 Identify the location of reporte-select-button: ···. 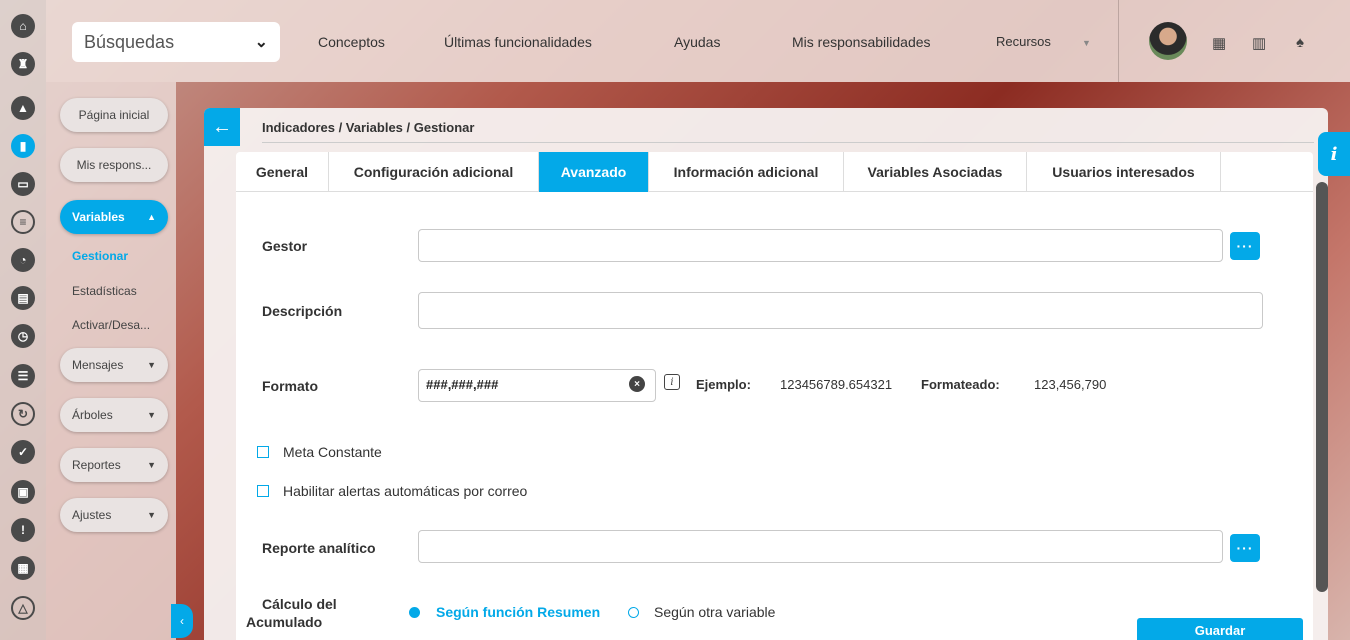
(1245, 548).